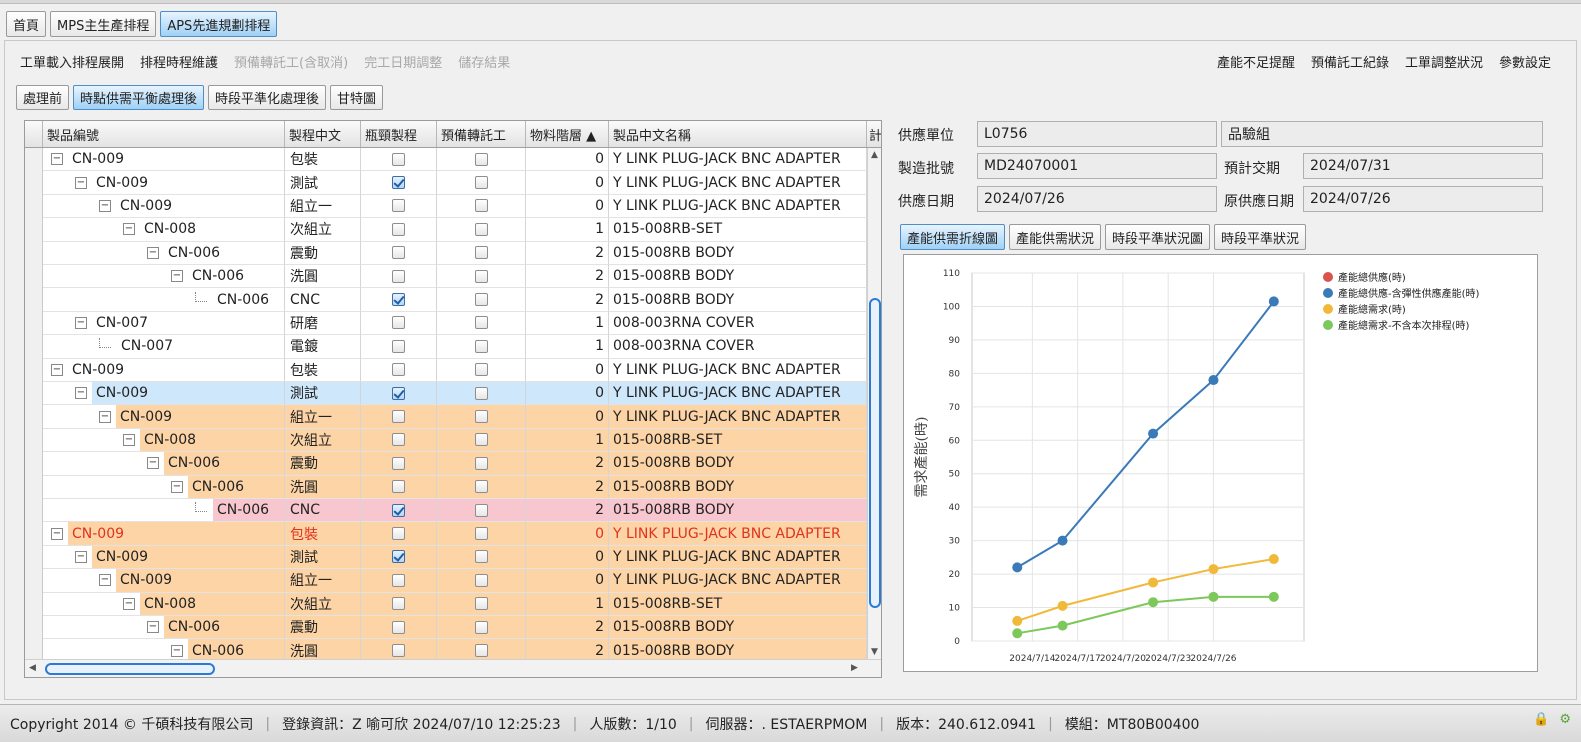 The width and height of the screenshot is (1581, 742). What do you see at coordinates (103, 24) in the screenshot?
I see `tab-mps: MPS主生產排程` at bounding box center [103, 24].